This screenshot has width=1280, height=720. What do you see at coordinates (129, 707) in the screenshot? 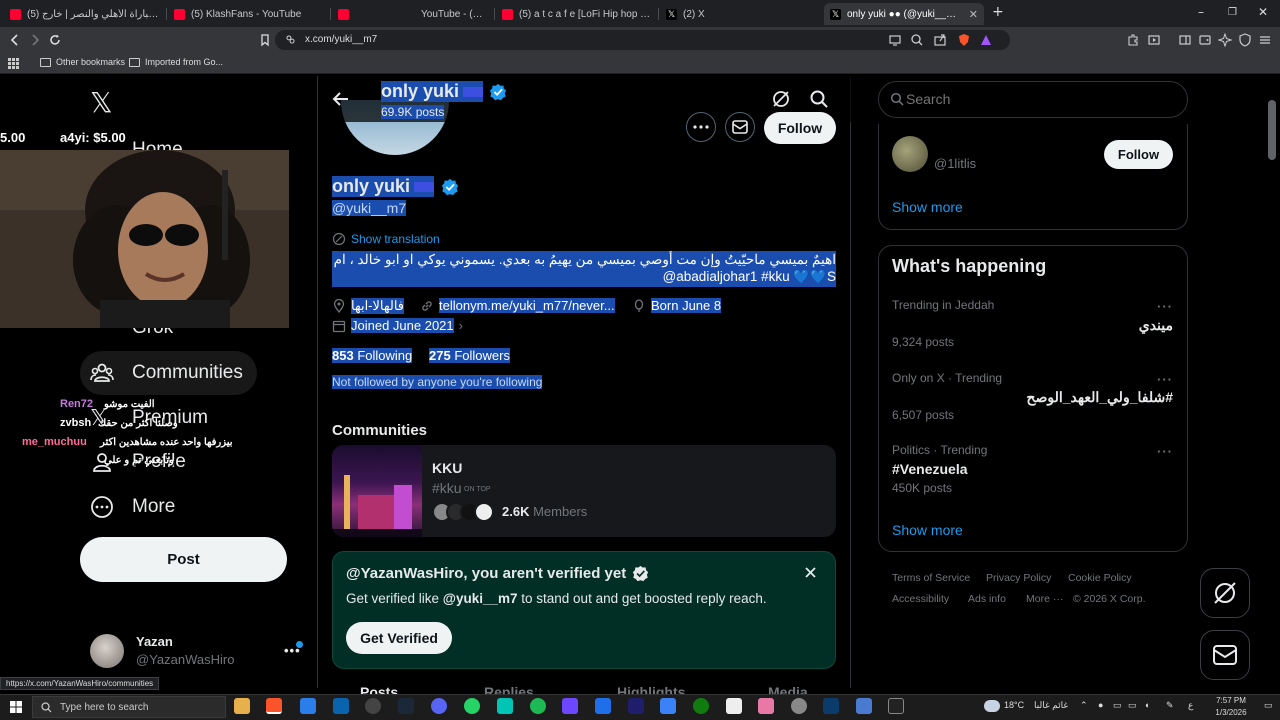
I see `taskbar-search: Type here to search` at bounding box center [129, 707].